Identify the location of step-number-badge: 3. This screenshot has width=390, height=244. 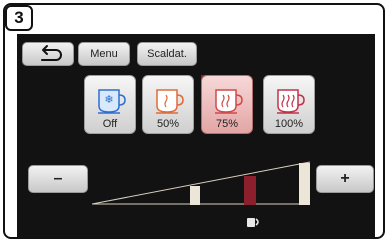
(19, 18).